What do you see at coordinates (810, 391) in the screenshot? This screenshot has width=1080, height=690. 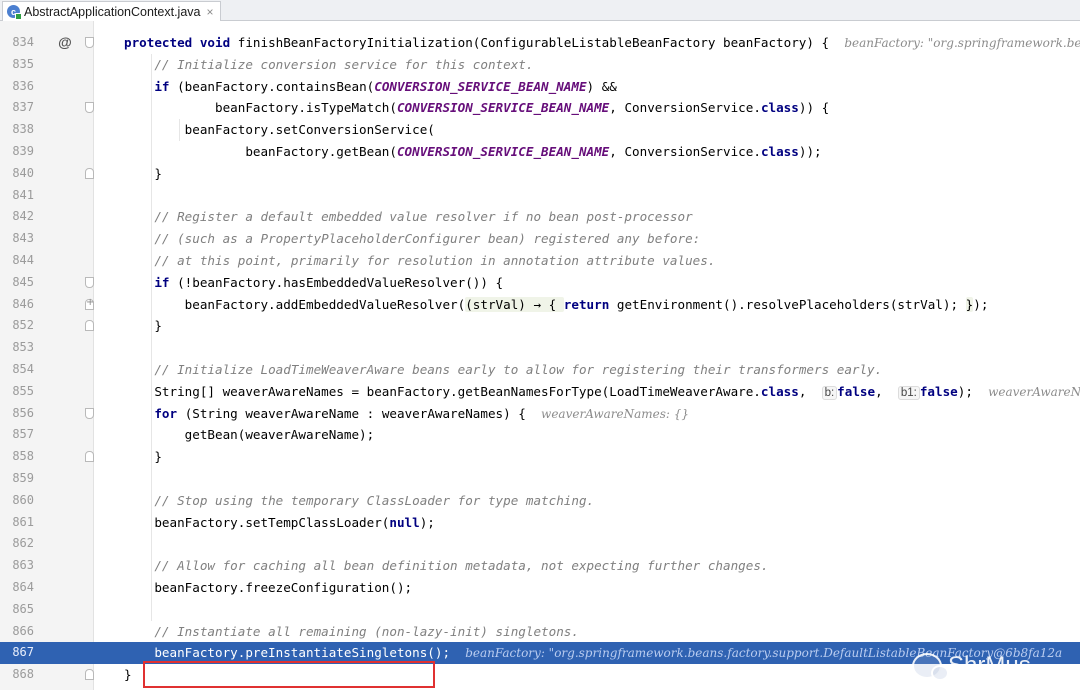 I see `code-token: ,` at bounding box center [810, 391].